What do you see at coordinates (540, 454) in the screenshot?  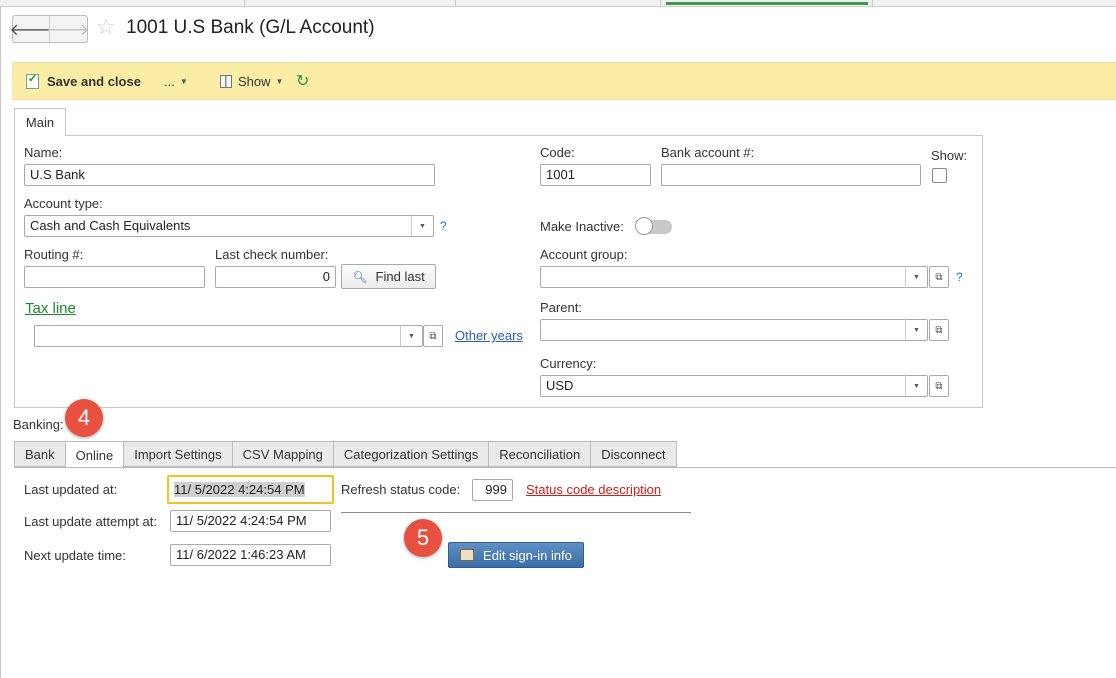 I see `tab-reconciliation: Reconciliation` at bounding box center [540, 454].